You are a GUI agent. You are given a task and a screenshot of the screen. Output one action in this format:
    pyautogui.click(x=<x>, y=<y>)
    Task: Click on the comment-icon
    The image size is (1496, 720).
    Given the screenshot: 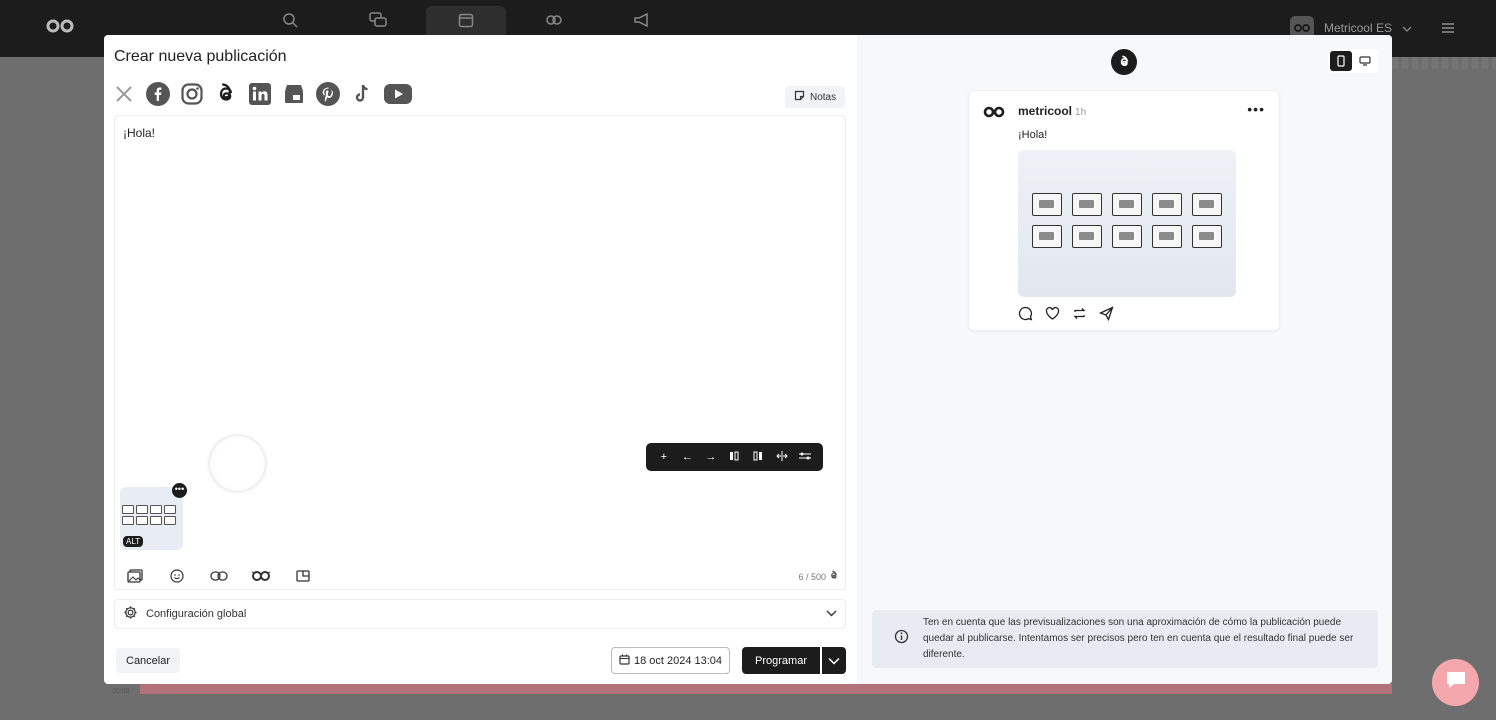 What is the action you would take?
    pyautogui.click(x=1025, y=316)
    